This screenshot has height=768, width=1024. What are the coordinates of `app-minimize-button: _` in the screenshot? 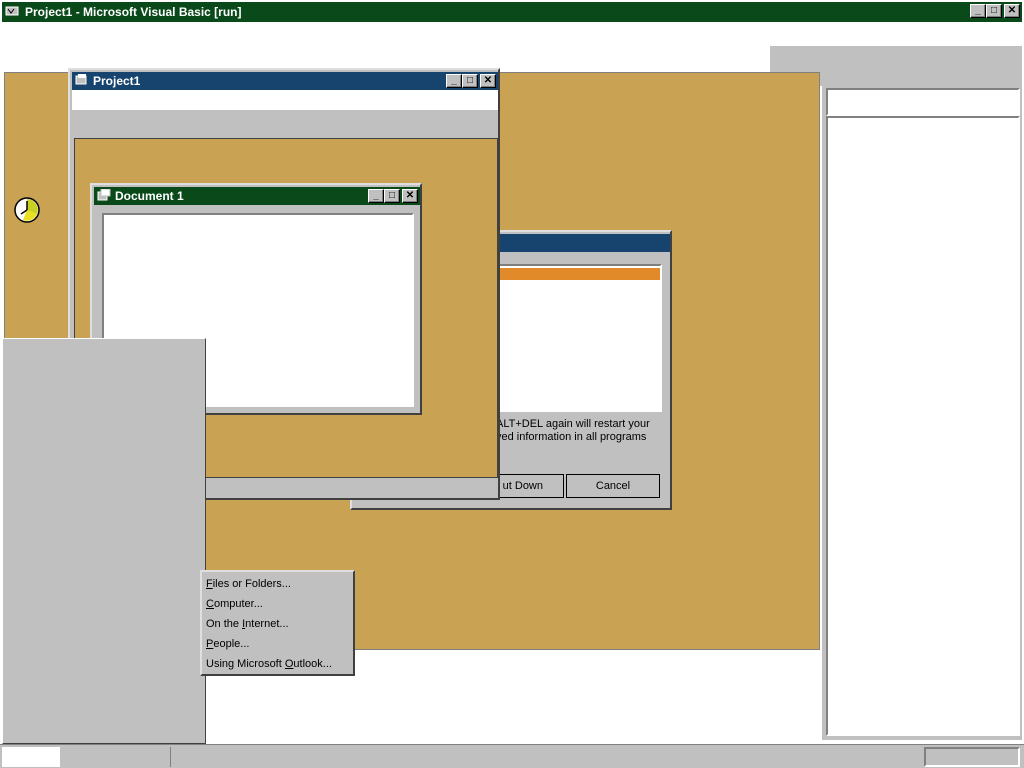 It's located at (978, 11).